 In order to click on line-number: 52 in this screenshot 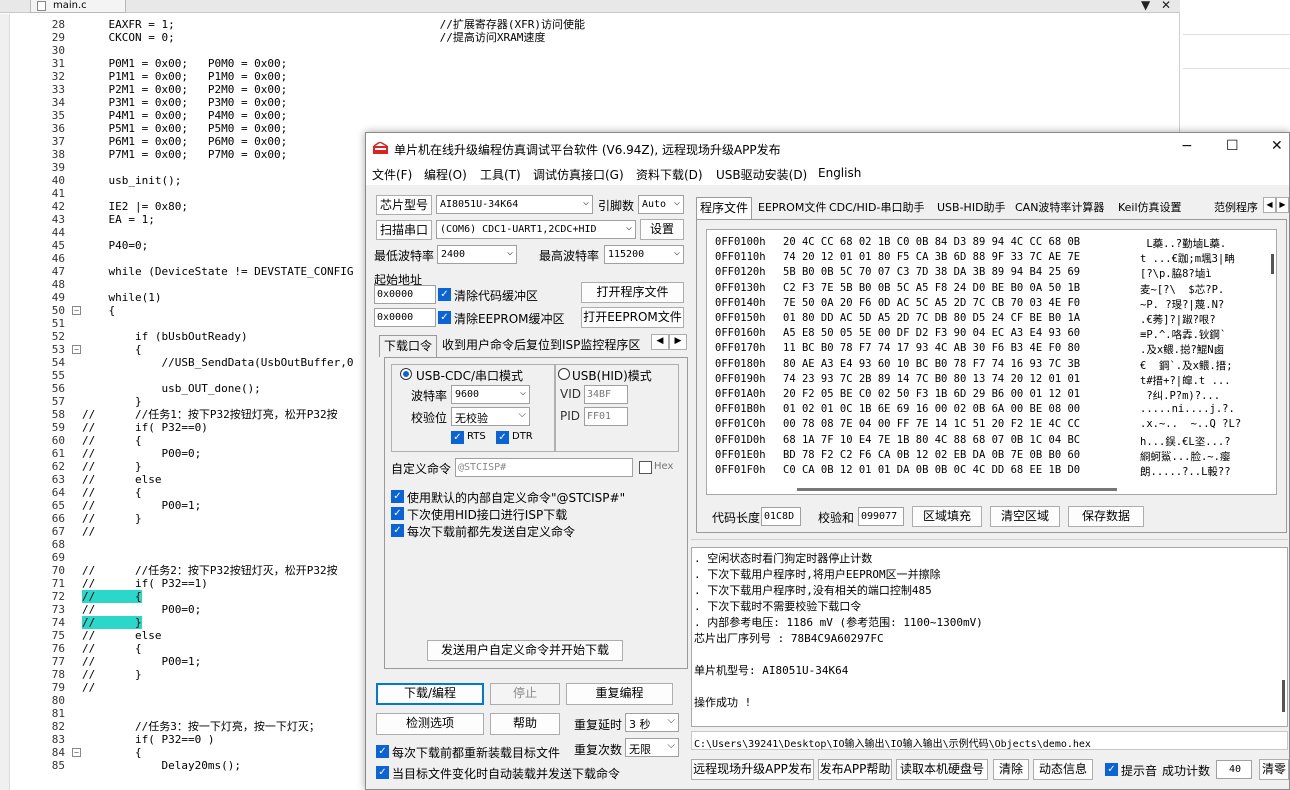, I will do `click(58, 336)`.